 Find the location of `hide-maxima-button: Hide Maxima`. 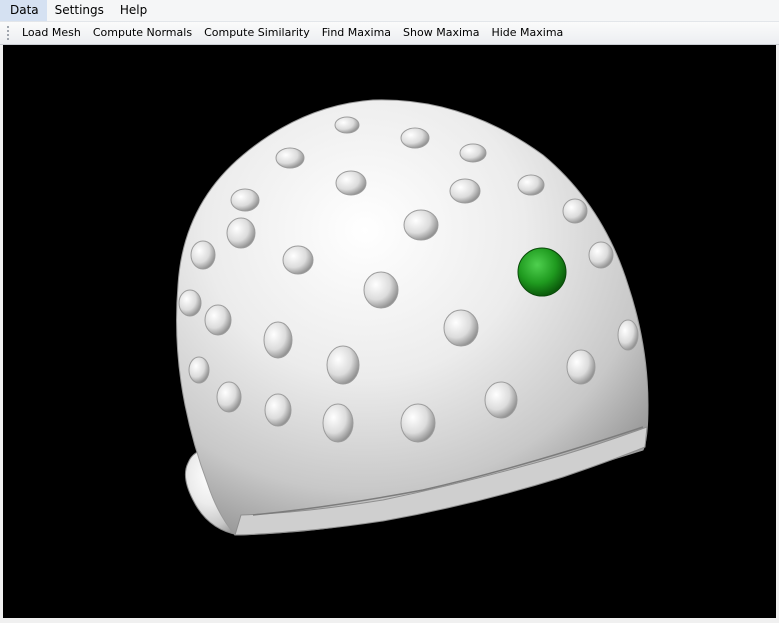

hide-maxima-button: Hide Maxima is located at coordinates (527, 33).